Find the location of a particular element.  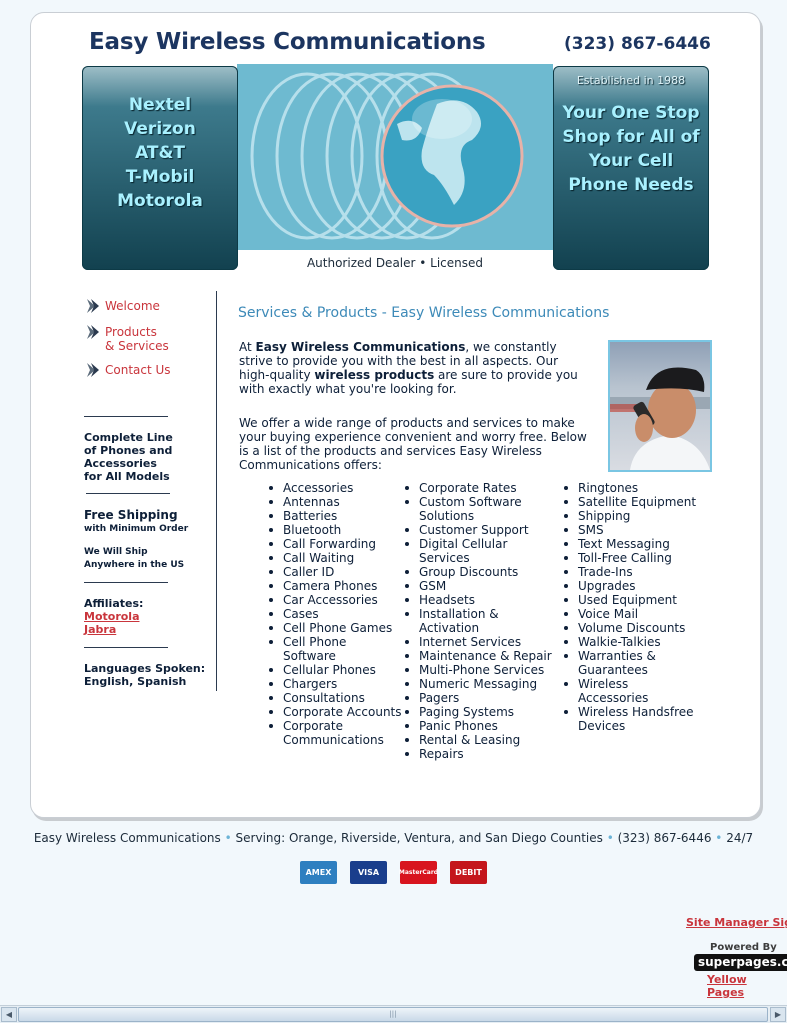

affiliate-link-jabra: Jabra is located at coordinates (100, 629).